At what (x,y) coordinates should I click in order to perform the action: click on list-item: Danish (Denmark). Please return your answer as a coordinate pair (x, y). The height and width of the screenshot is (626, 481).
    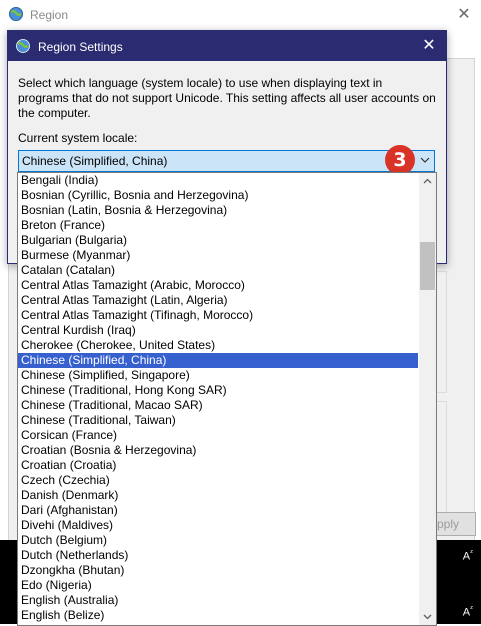
    Looking at the image, I should click on (218, 495).